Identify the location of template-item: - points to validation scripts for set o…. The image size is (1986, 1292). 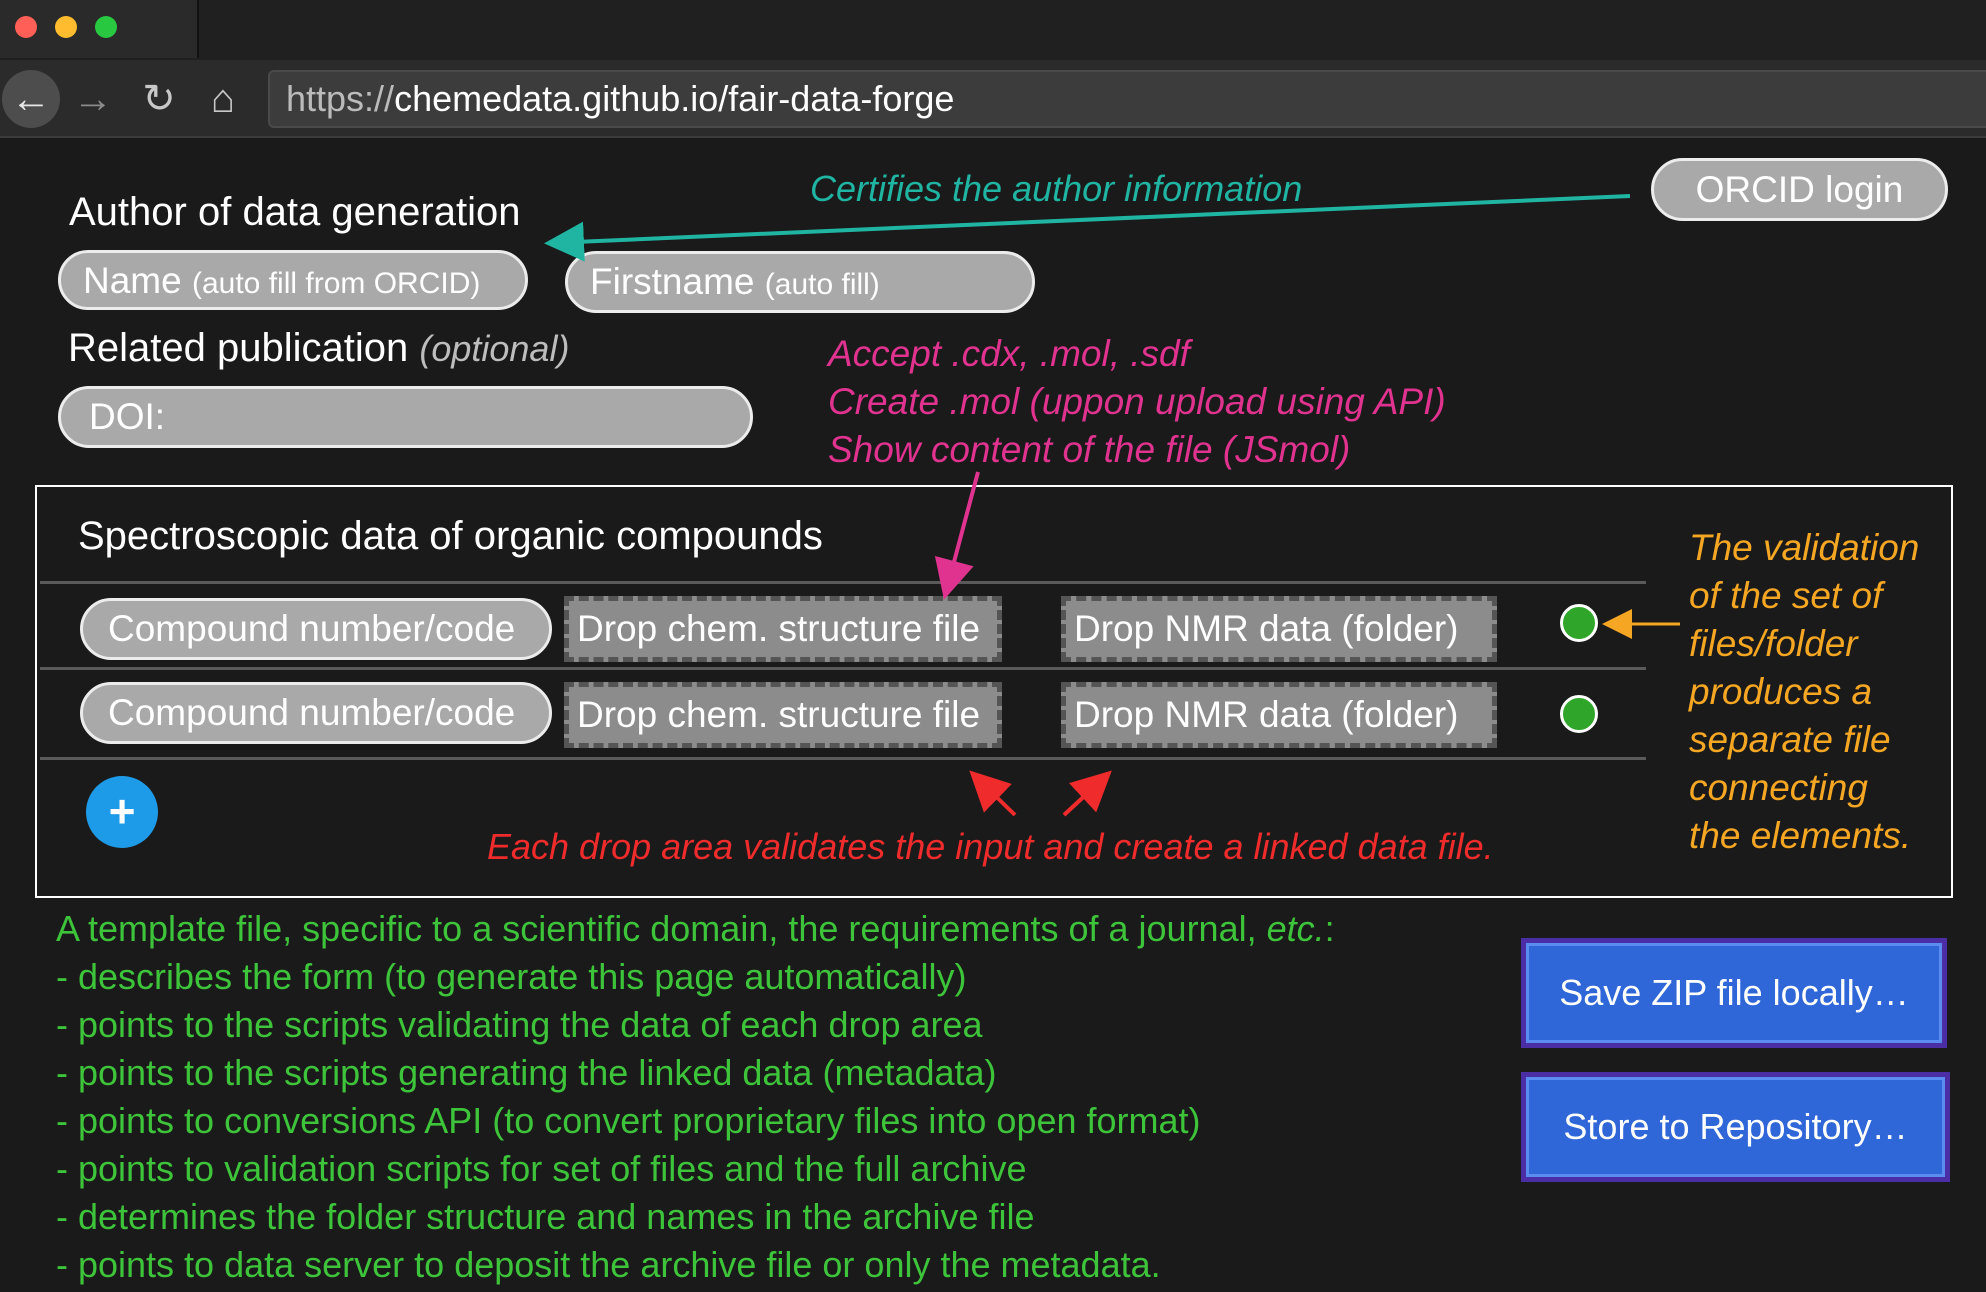
(541, 1168).